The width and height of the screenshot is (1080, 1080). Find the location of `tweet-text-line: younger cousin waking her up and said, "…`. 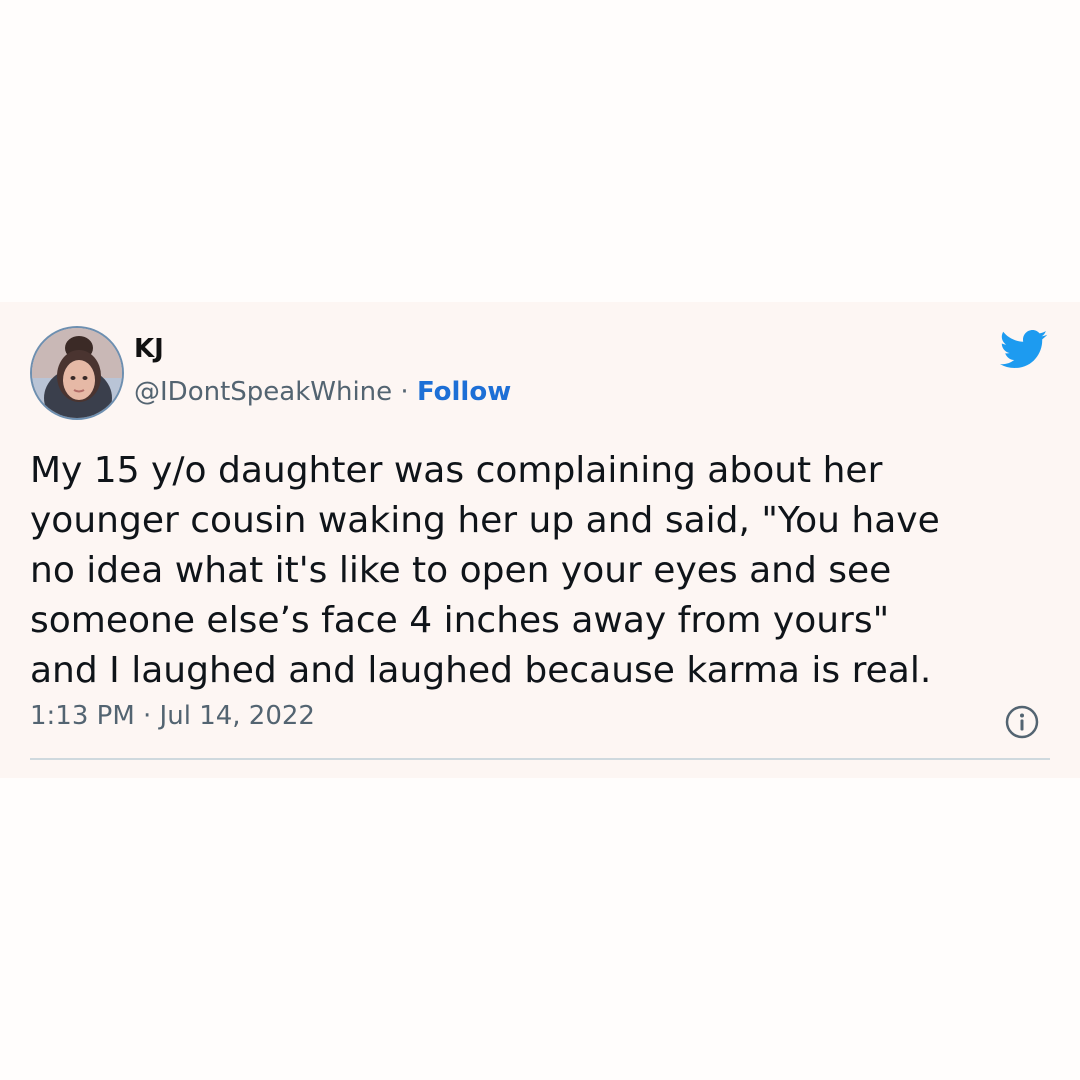

tweet-text-line: younger cousin waking her up and said, "… is located at coordinates (485, 520).